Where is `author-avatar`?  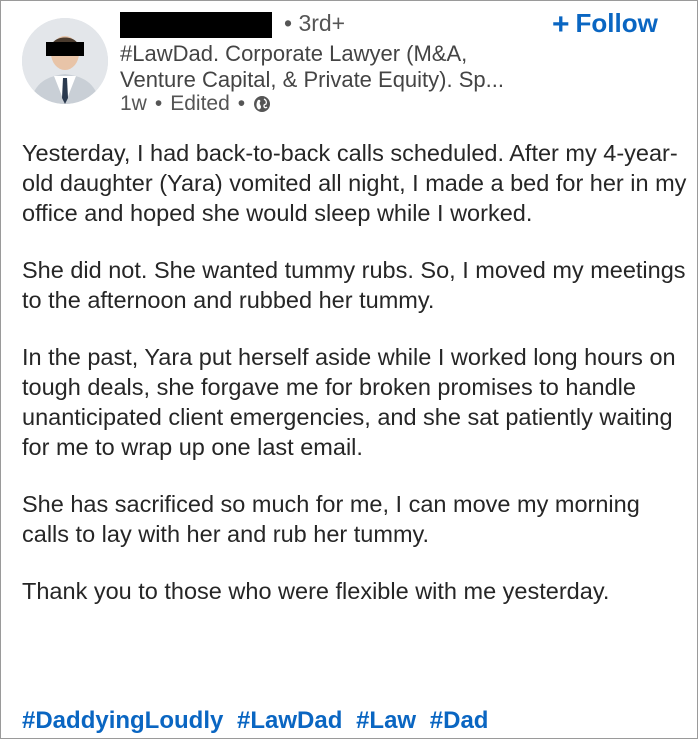
author-avatar is located at coordinates (65, 61).